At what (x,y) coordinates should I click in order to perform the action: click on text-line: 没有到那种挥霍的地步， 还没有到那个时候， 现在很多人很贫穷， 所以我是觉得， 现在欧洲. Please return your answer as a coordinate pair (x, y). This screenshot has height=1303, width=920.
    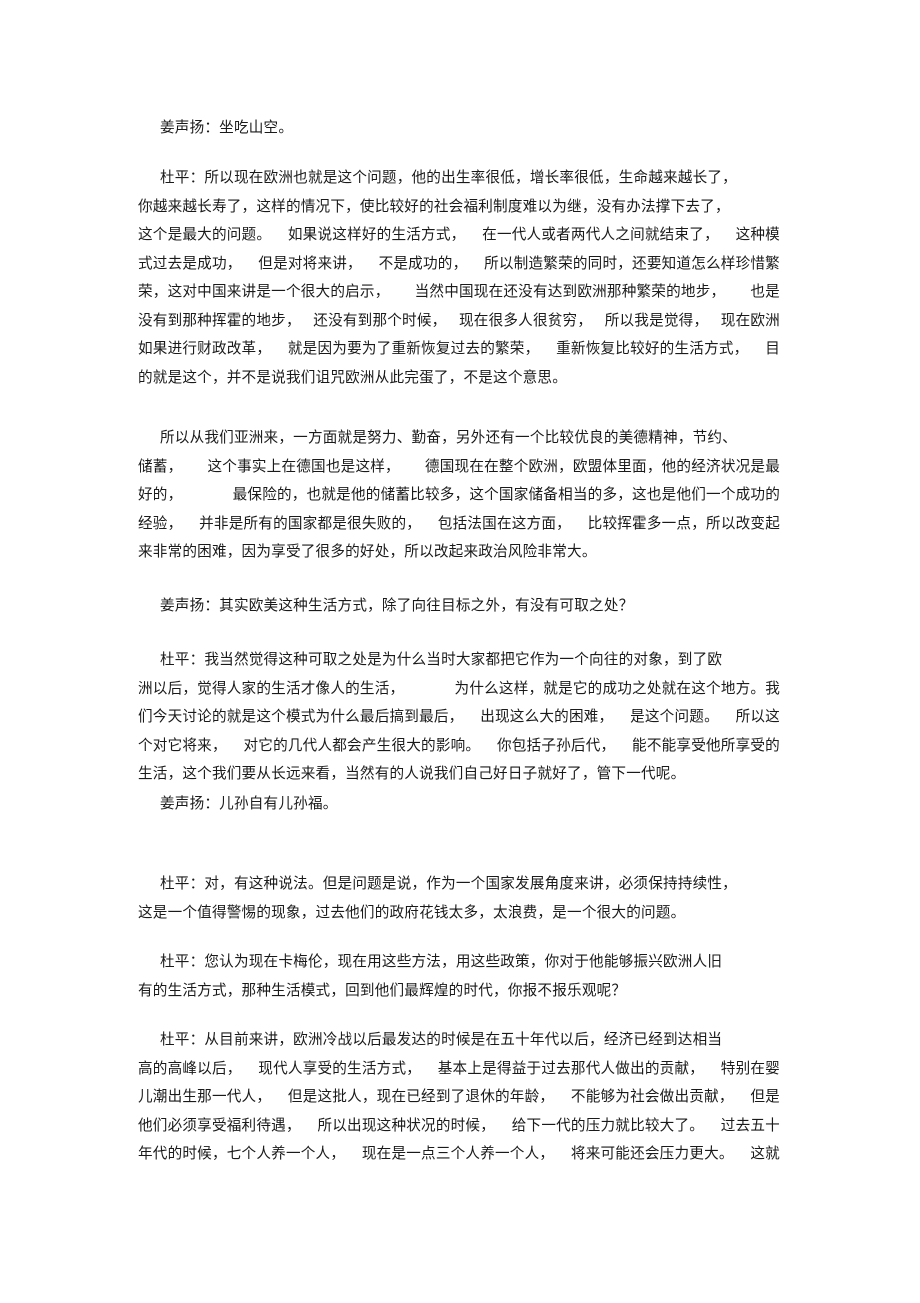
    Looking at the image, I should click on (459, 321).